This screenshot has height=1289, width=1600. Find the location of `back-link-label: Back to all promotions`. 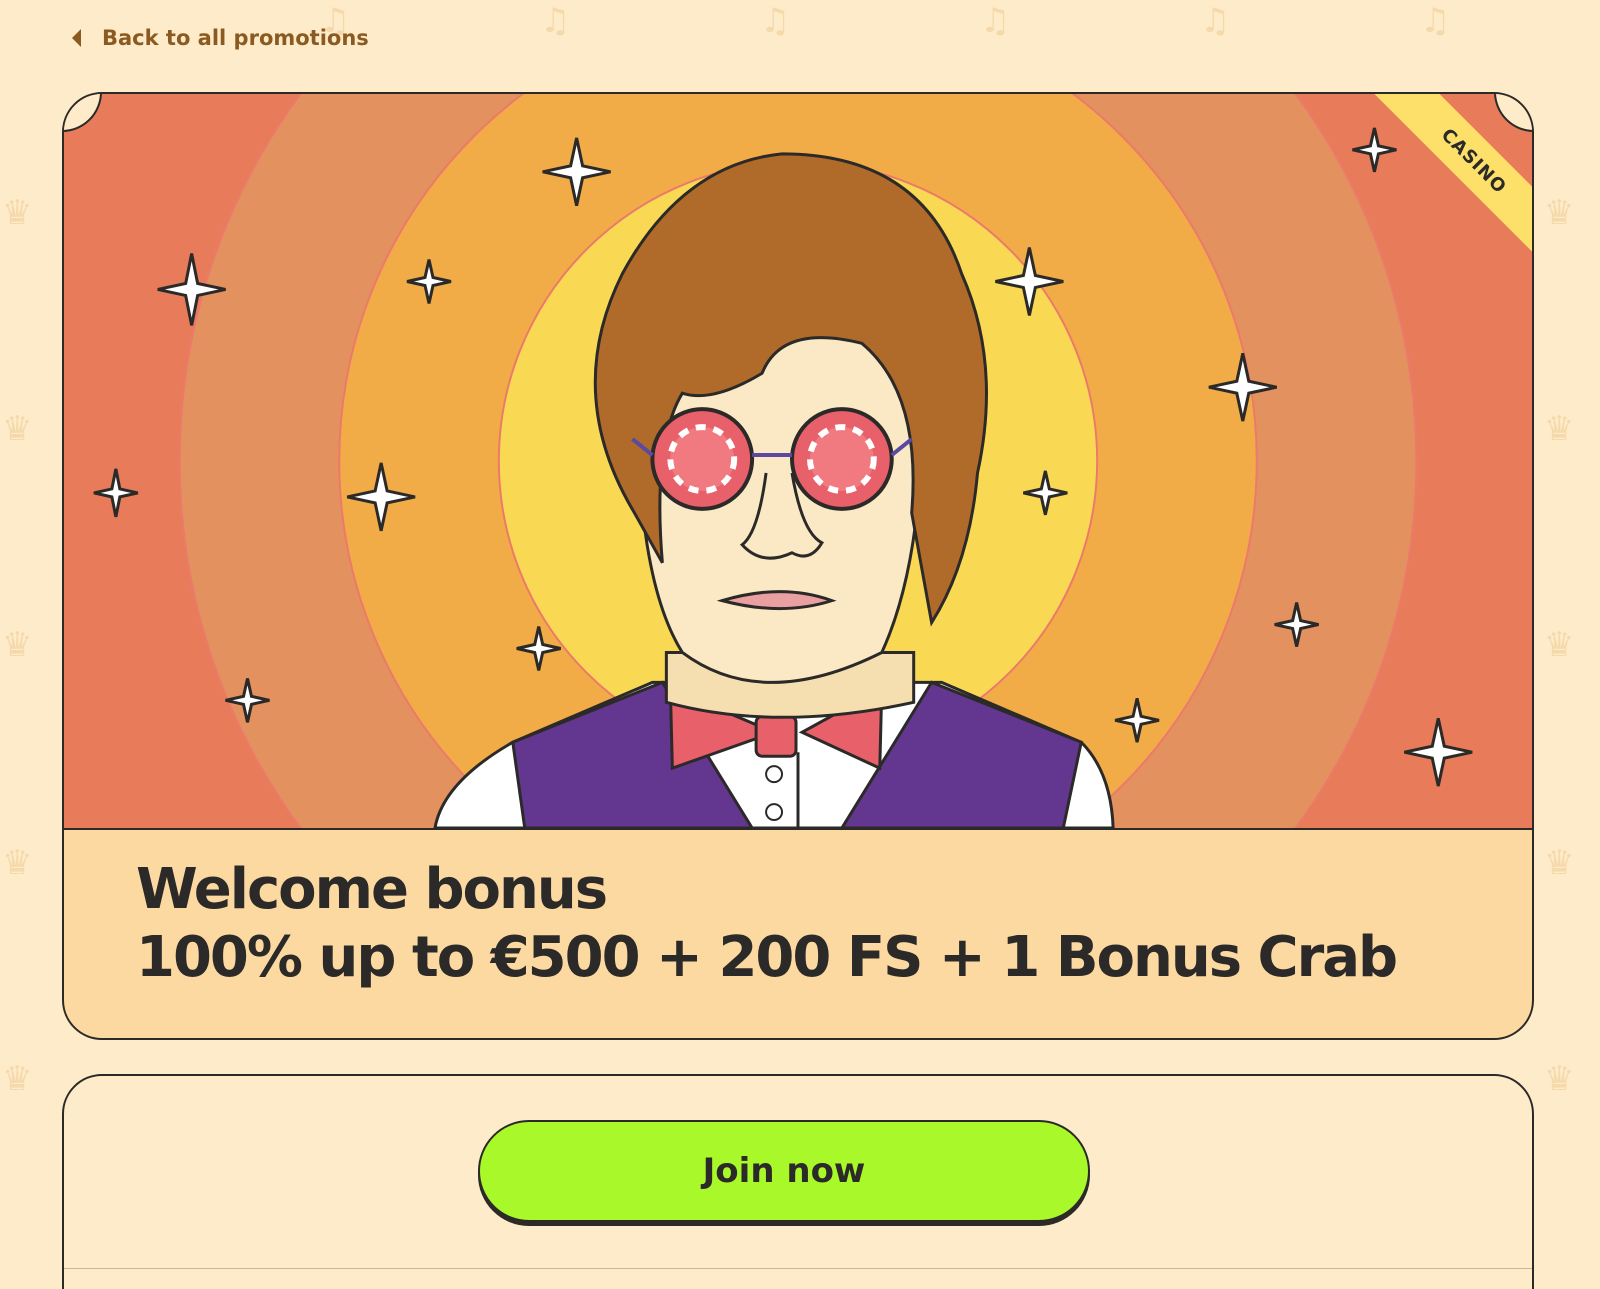

back-link-label: Back to all promotions is located at coordinates (235, 38).